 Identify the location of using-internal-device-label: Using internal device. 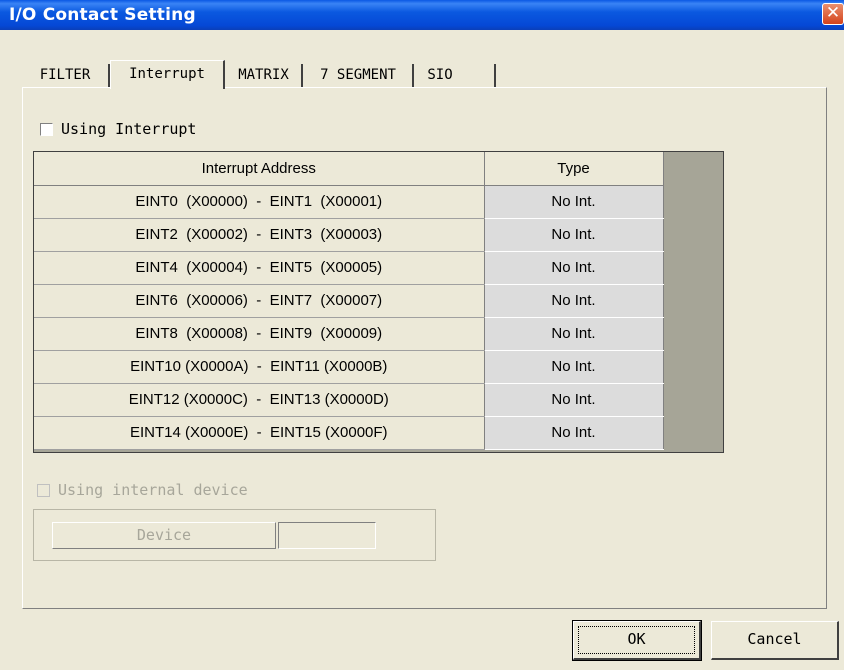
(153, 490).